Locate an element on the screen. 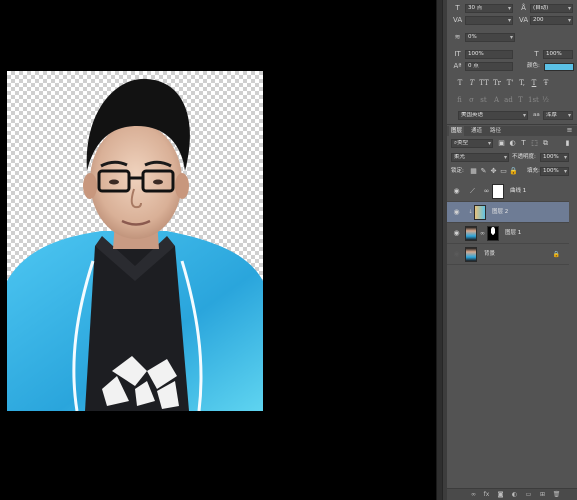  lock-label: 锁定: is located at coordinates (457, 171).